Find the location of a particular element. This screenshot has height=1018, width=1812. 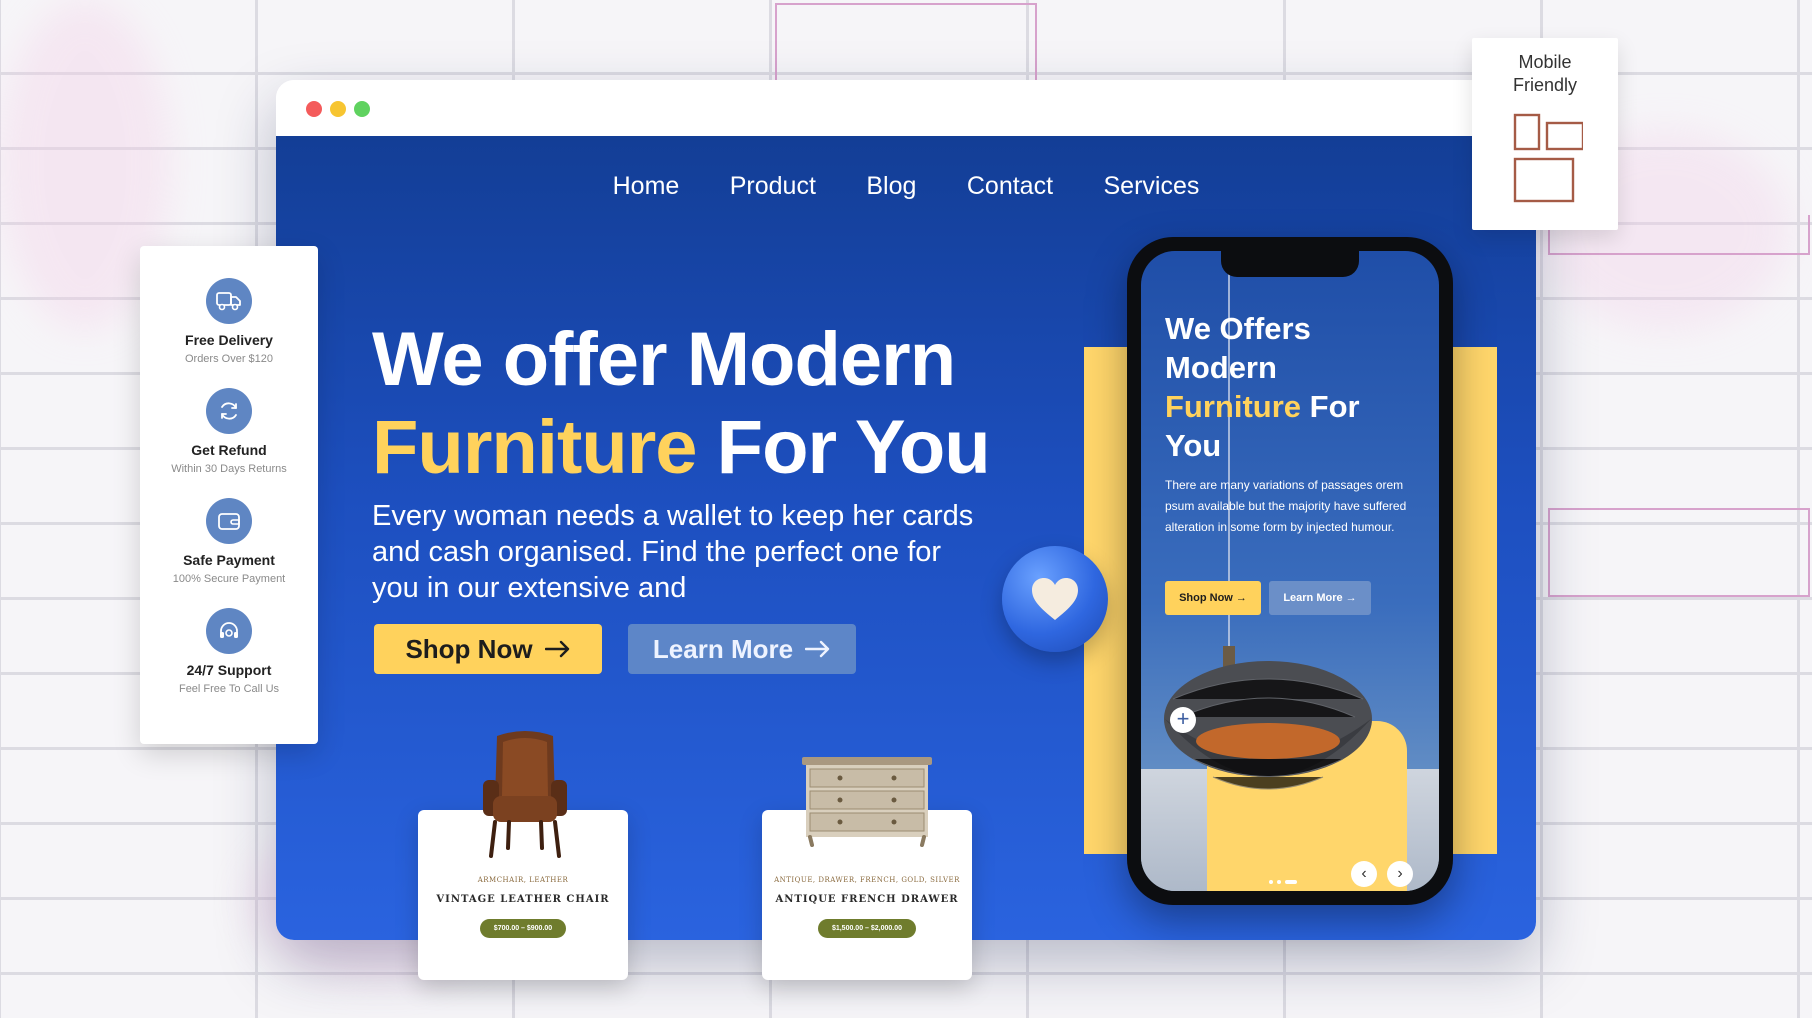

wallet-icon is located at coordinates (229, 521).